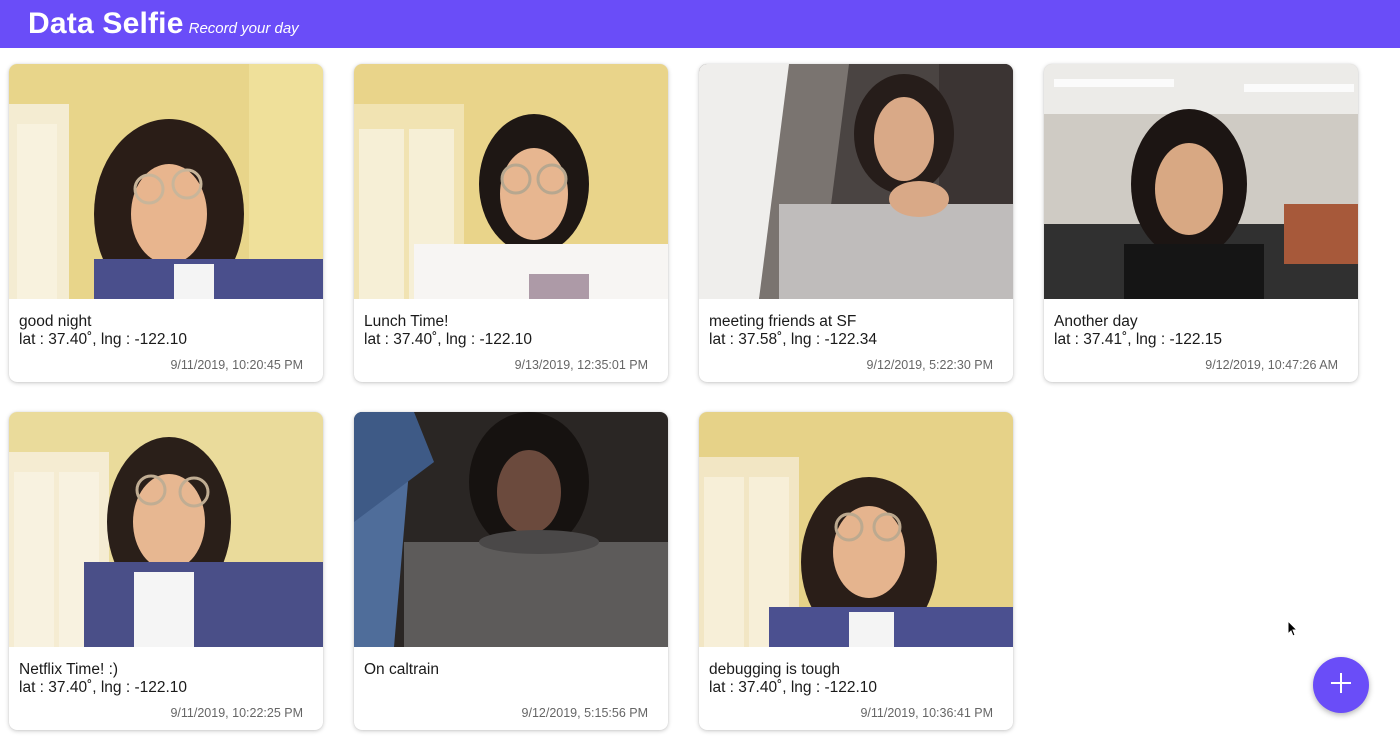 This screenshot has width=1400, height=750. What do you see at coordinates (1201, 324) in the screenshot?
I see `card-caption: Another day lat : 37.41˚, lng : -122.15` at bounding box center [1201, 324].